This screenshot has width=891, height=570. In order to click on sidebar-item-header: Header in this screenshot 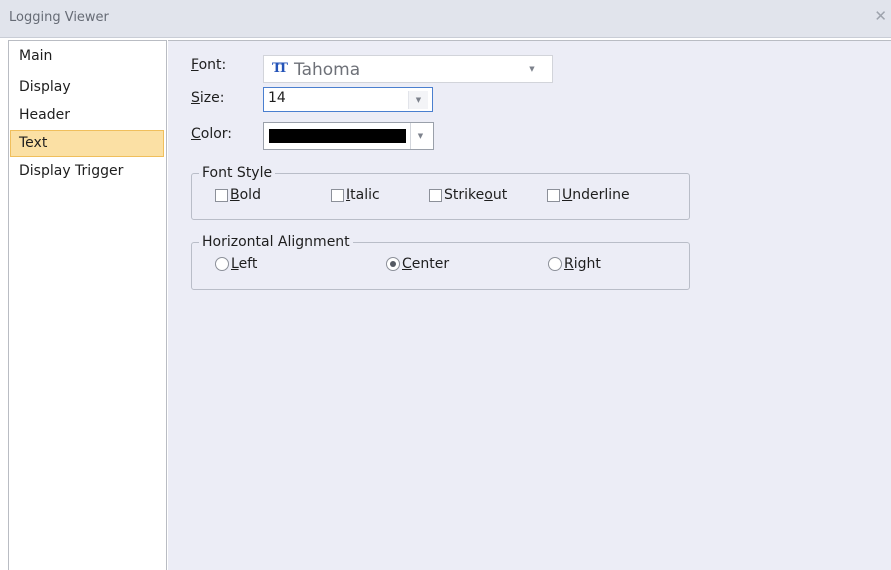, I will do `click(87, 115)`.